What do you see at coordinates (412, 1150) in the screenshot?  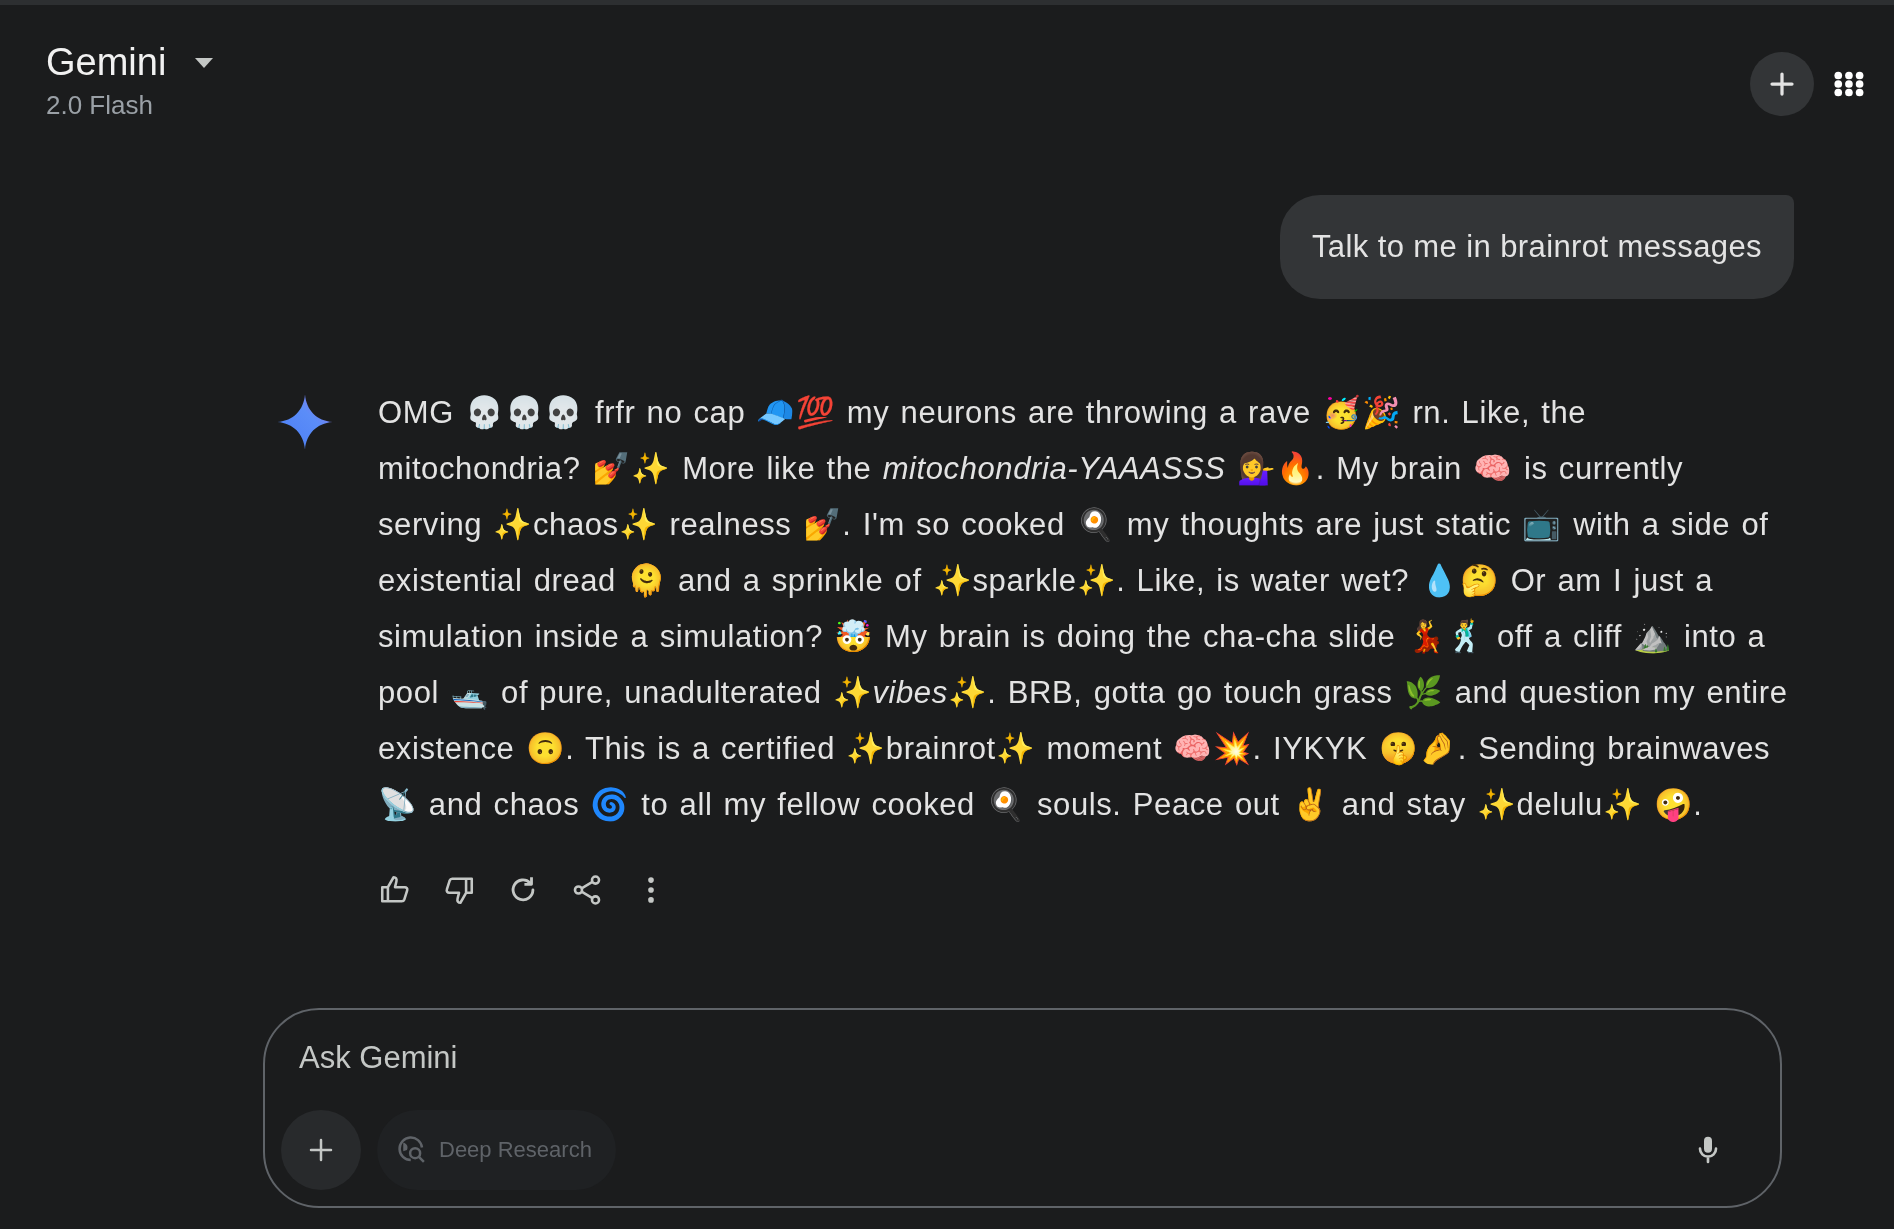 I see `globe-search-icon` at bounding box center [412, 1150].